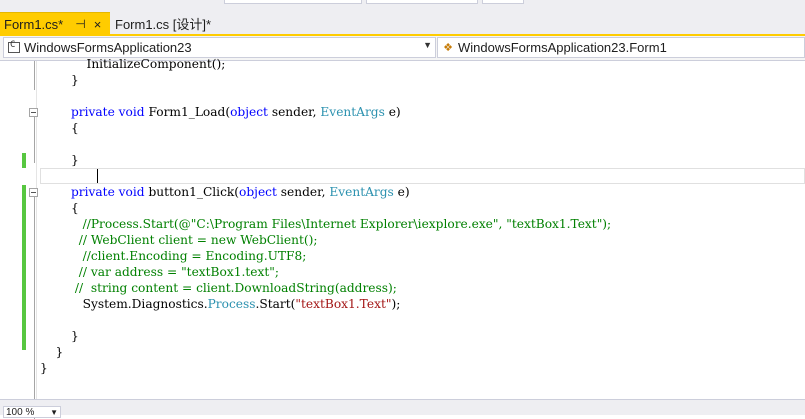 The image size is (805, 419). What do you see at coordinates (402, 22) in the screenshot?
I see `document-tab-bar: Form1.cs* ⊣ × Form1.cs [设计]*` at bounding box center [402, 22].